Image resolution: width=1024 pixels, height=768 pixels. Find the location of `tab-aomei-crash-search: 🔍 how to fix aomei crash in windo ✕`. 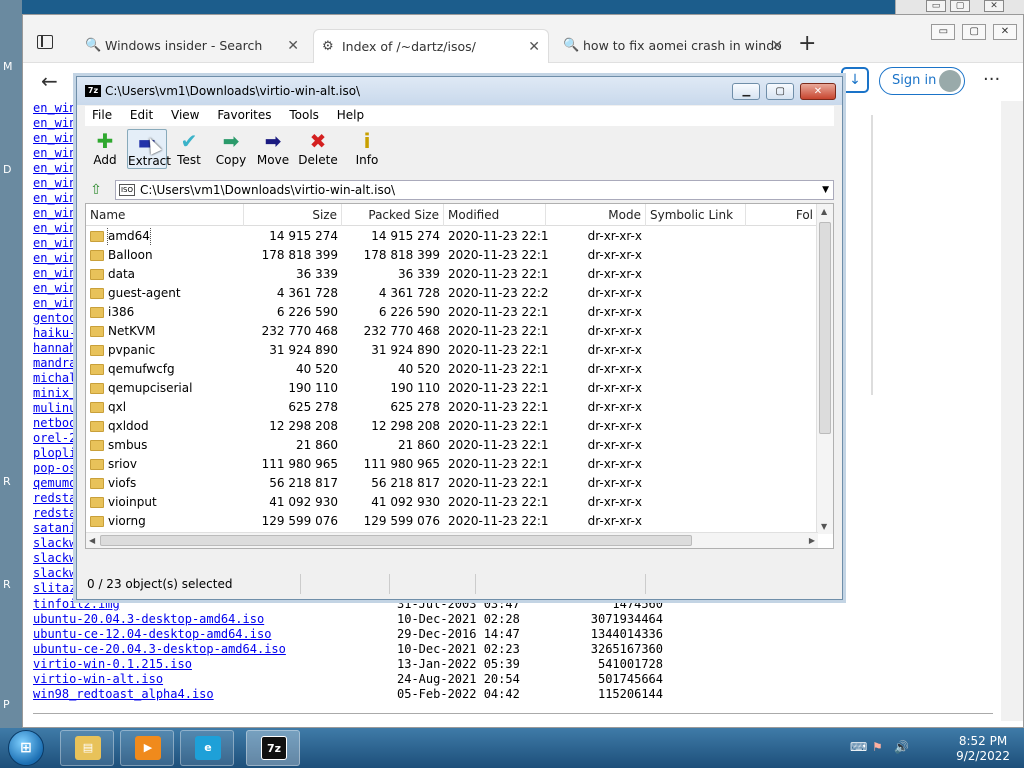

tab-aomei-crash-search: 🔍 how to fix aomei crash in windo ✕ is located at coordinates (673, 46).